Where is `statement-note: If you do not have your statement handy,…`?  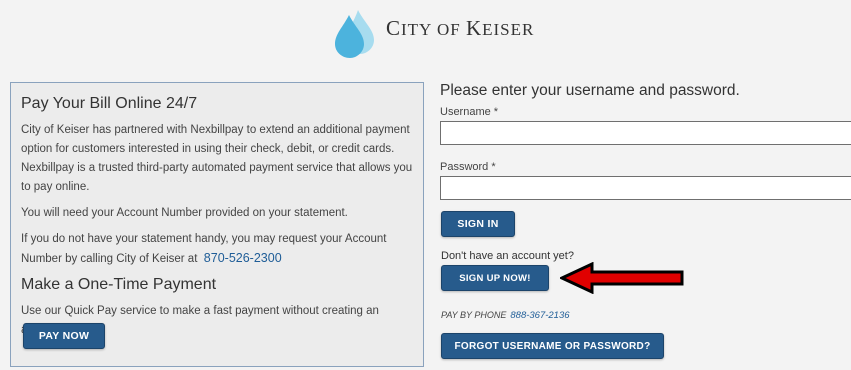 statement-note: If you do not have your statement handy,… is located at coordinates (204, 249).